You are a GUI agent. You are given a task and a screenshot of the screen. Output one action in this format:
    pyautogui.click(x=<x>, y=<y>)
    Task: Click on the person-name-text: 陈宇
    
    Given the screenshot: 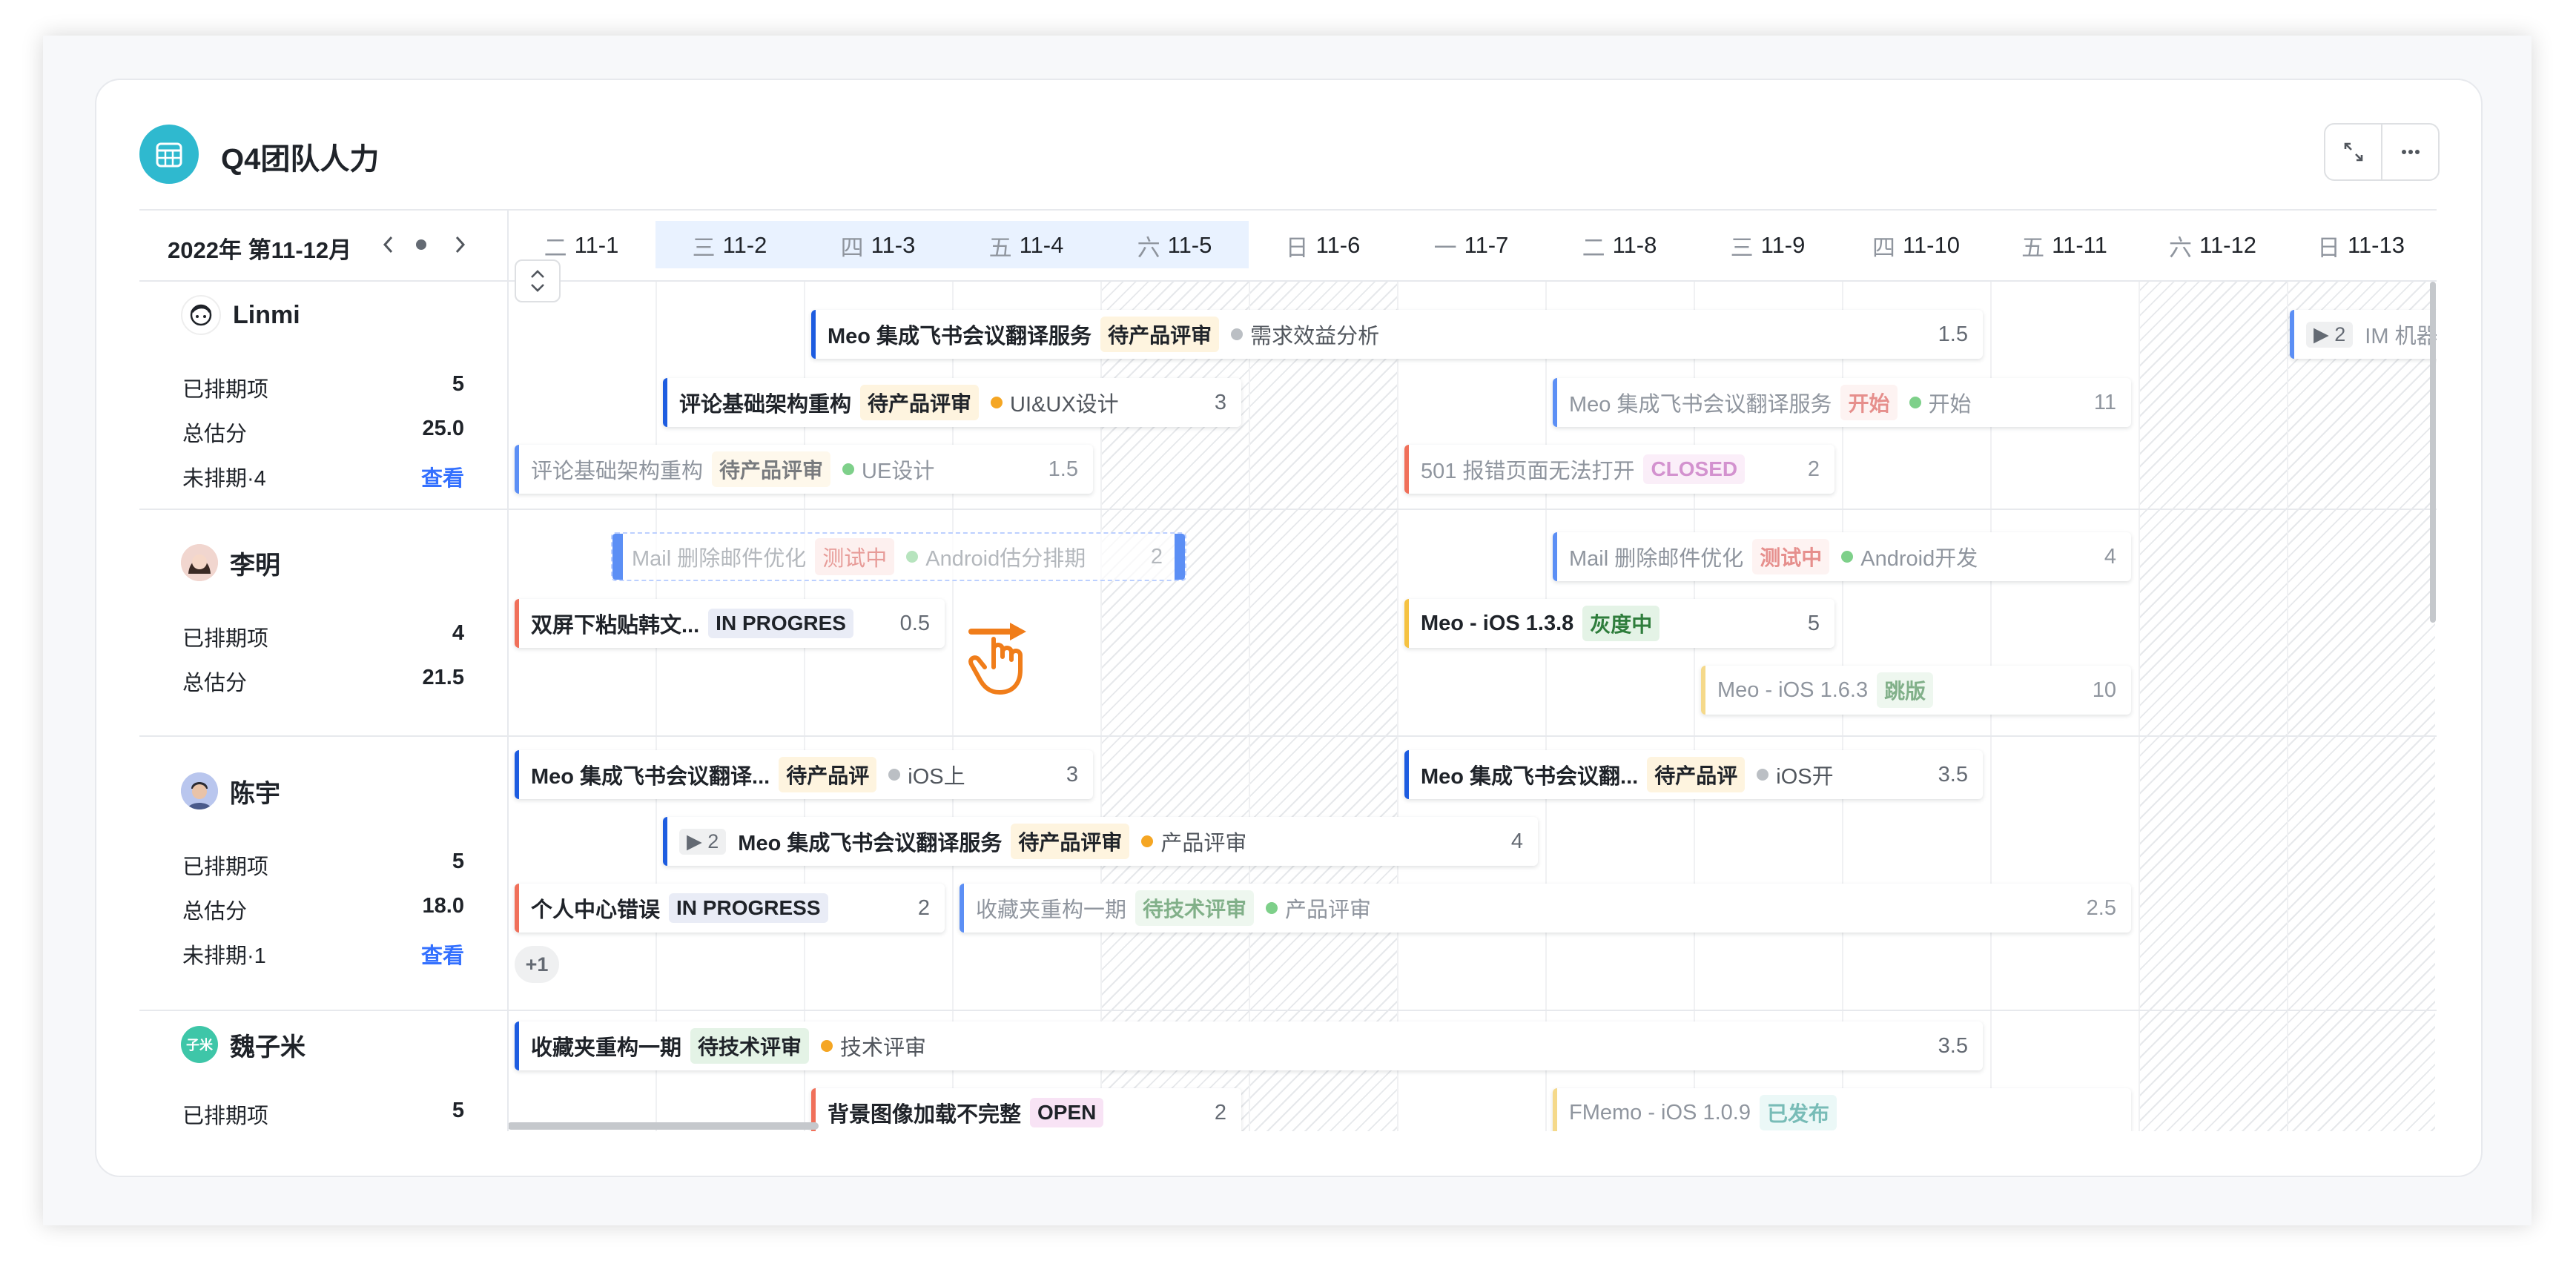 What is the action you would take?
    pyautogui.click(x=255, y=793)
    